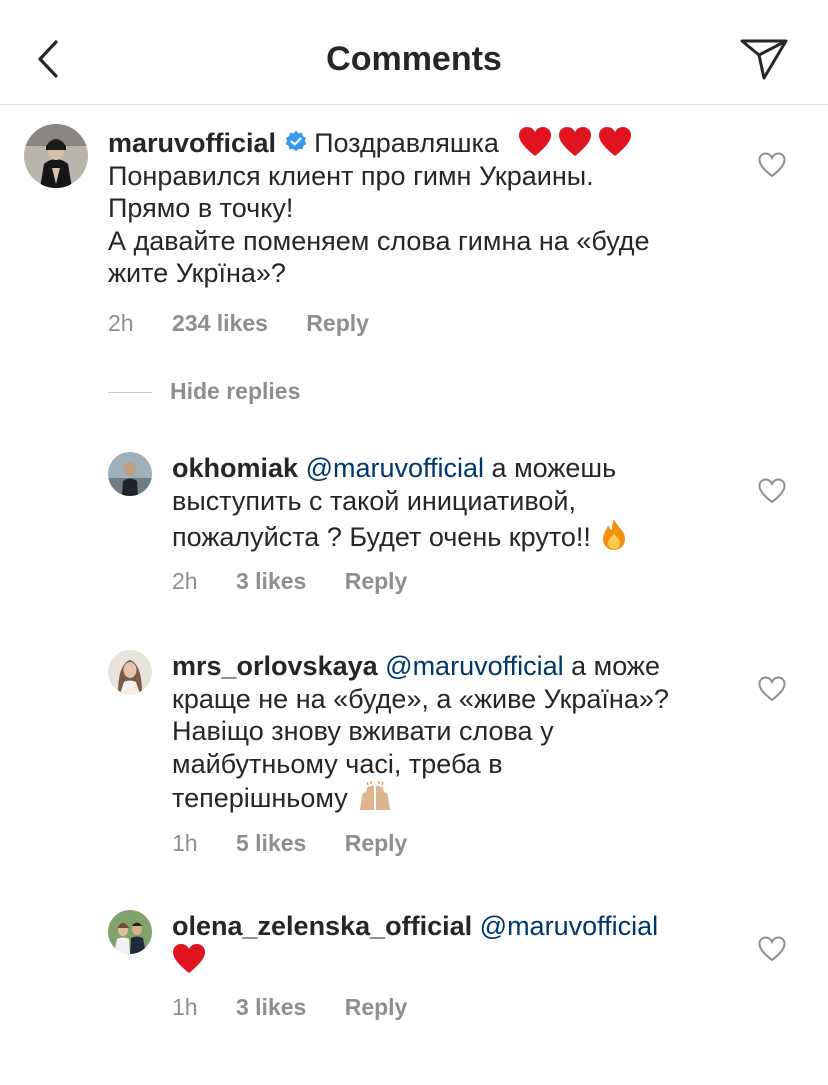 The height and width of the screenshot is (1085, 828). What do you see at coordinates (130, 393) in the screenshot?
I see `divider-line` at bounding box center [130, 393].